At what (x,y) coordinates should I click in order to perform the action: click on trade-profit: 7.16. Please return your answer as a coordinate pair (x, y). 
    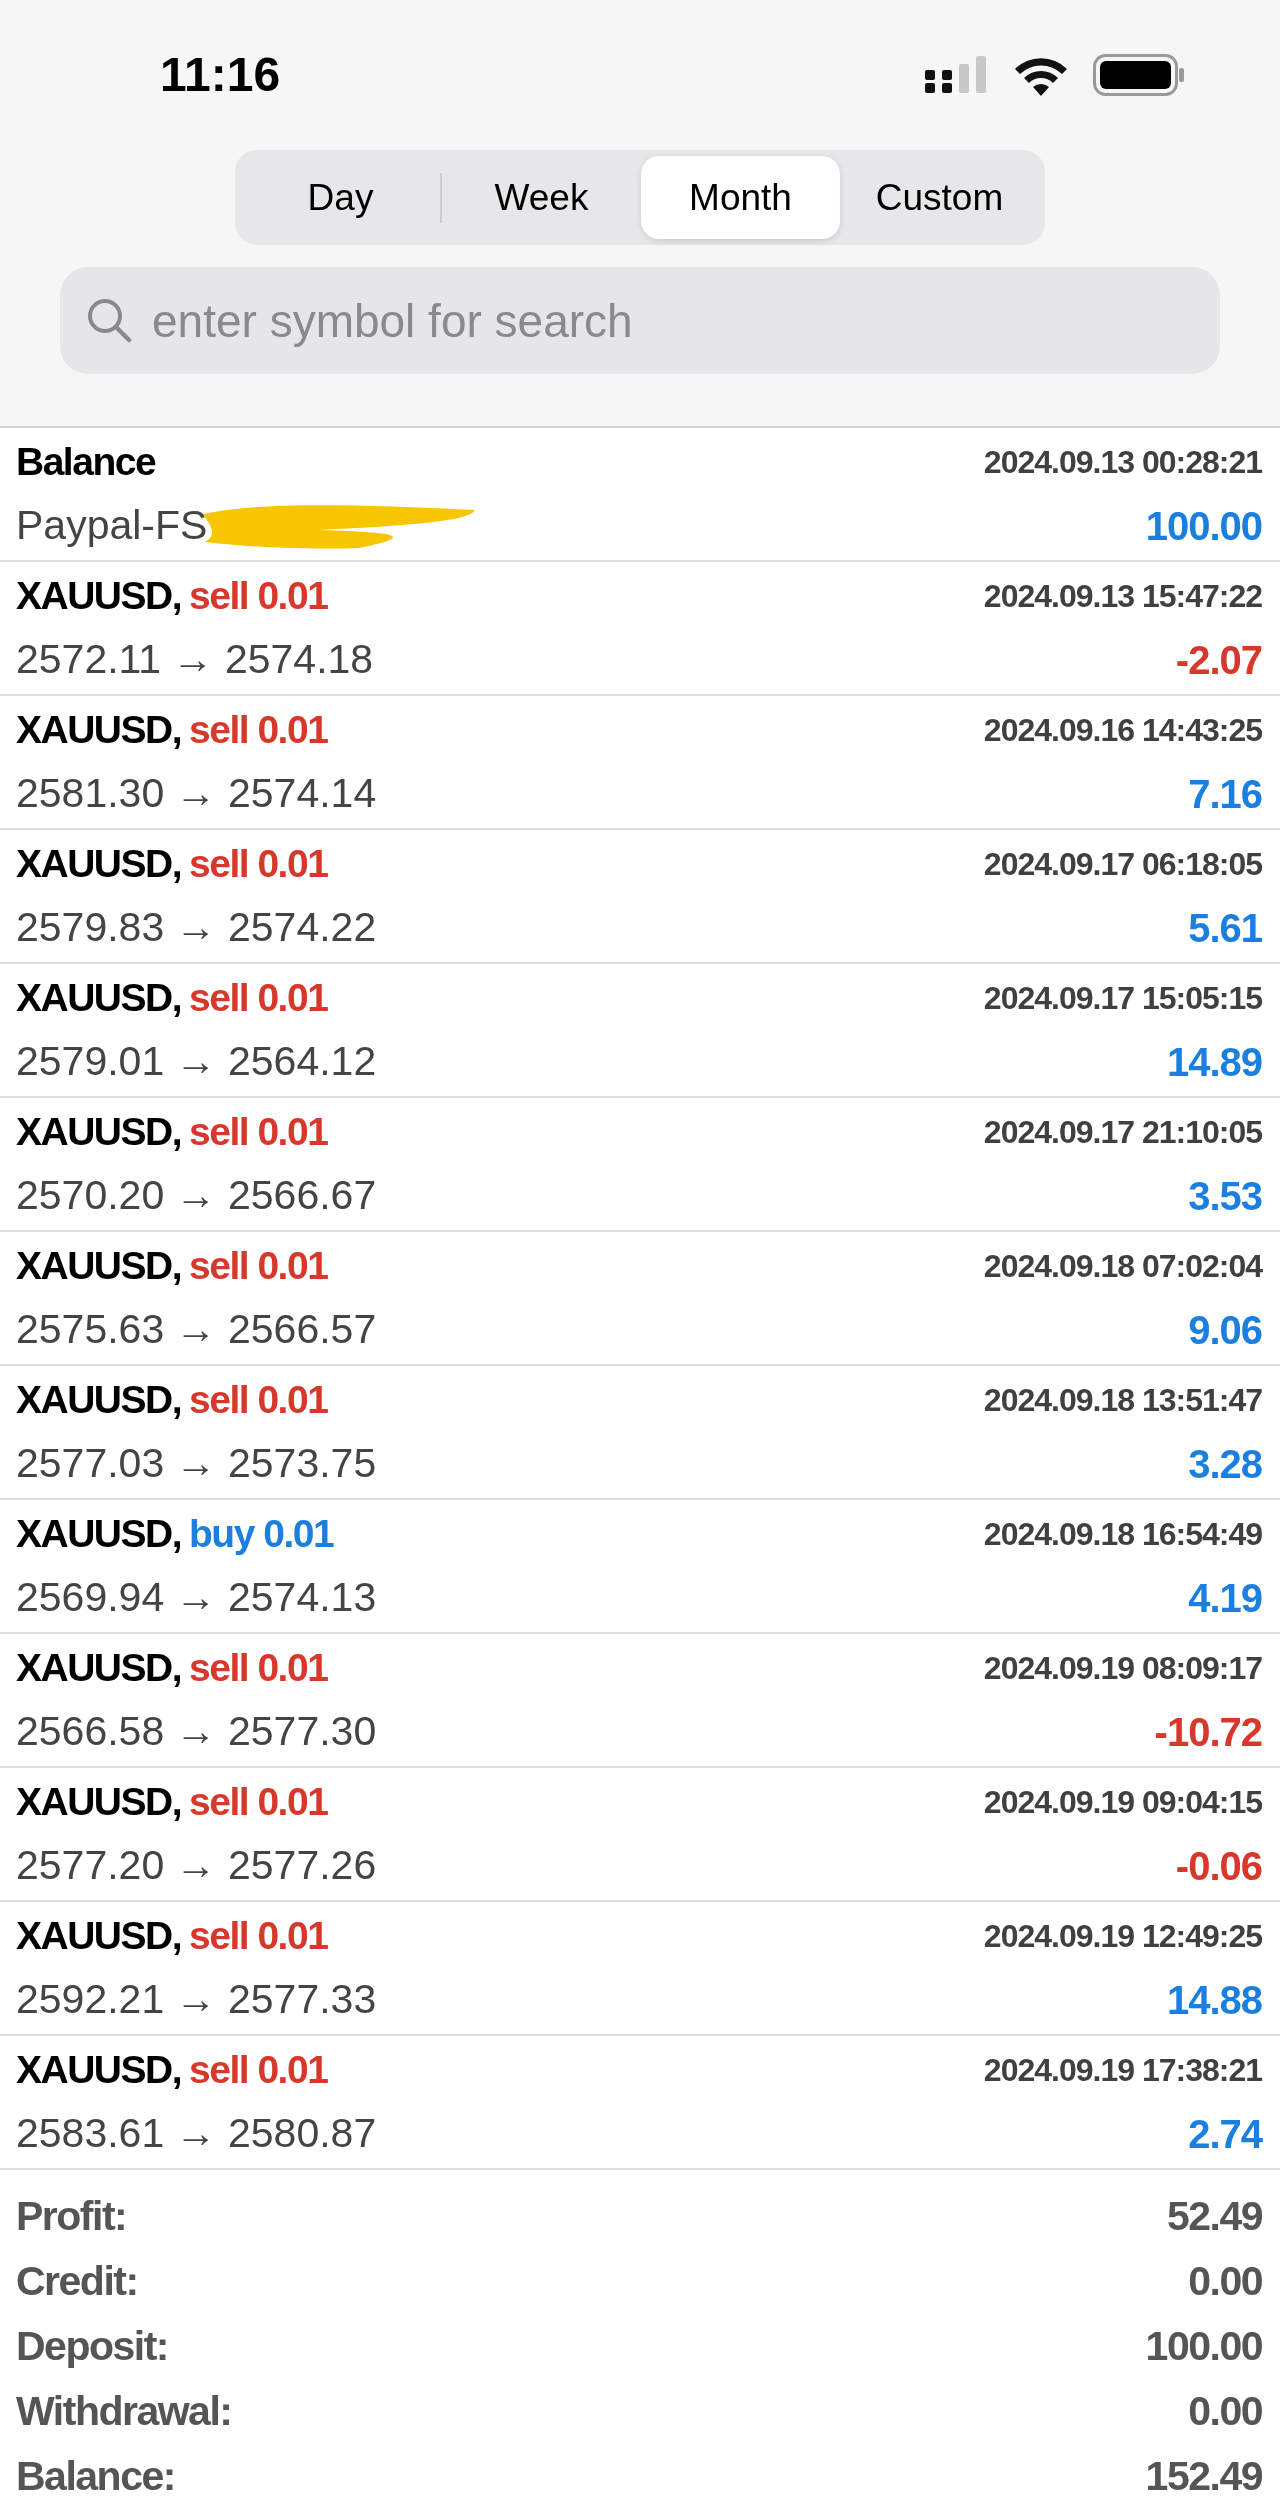
    Looking at the image, I should click on (1225, 794).